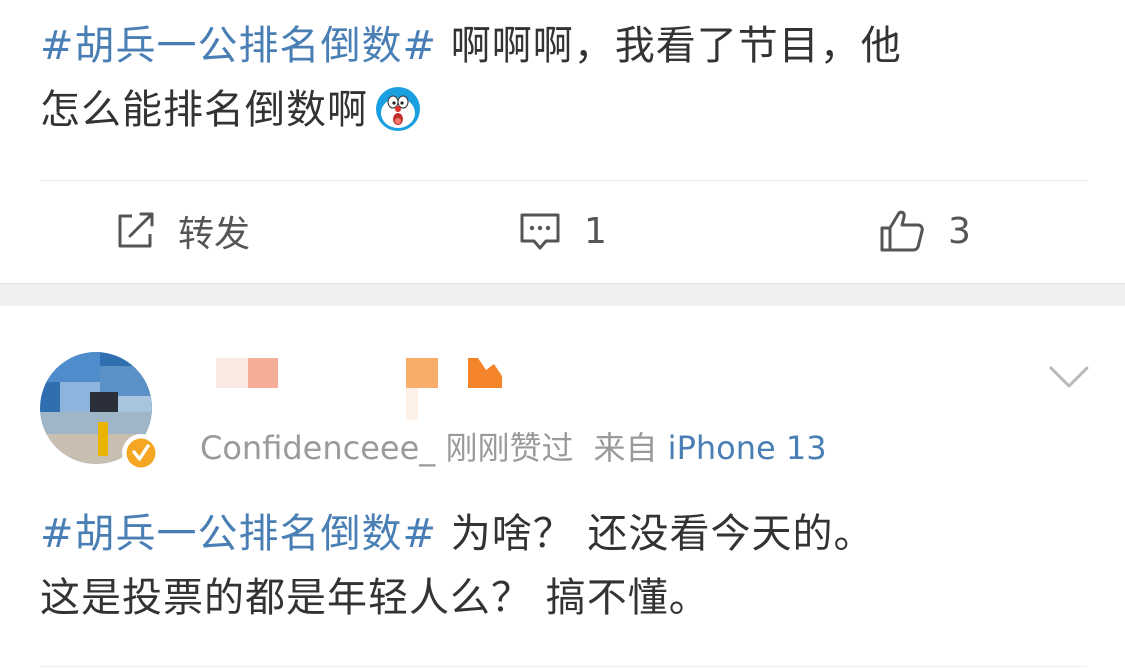 The image size is (1125, 669). What do you see at coordinates (656, 534) in the screenshot?
I see `comment-text-line1: 为啥？ 还没看今天的。` at bounding box center [656, 534].